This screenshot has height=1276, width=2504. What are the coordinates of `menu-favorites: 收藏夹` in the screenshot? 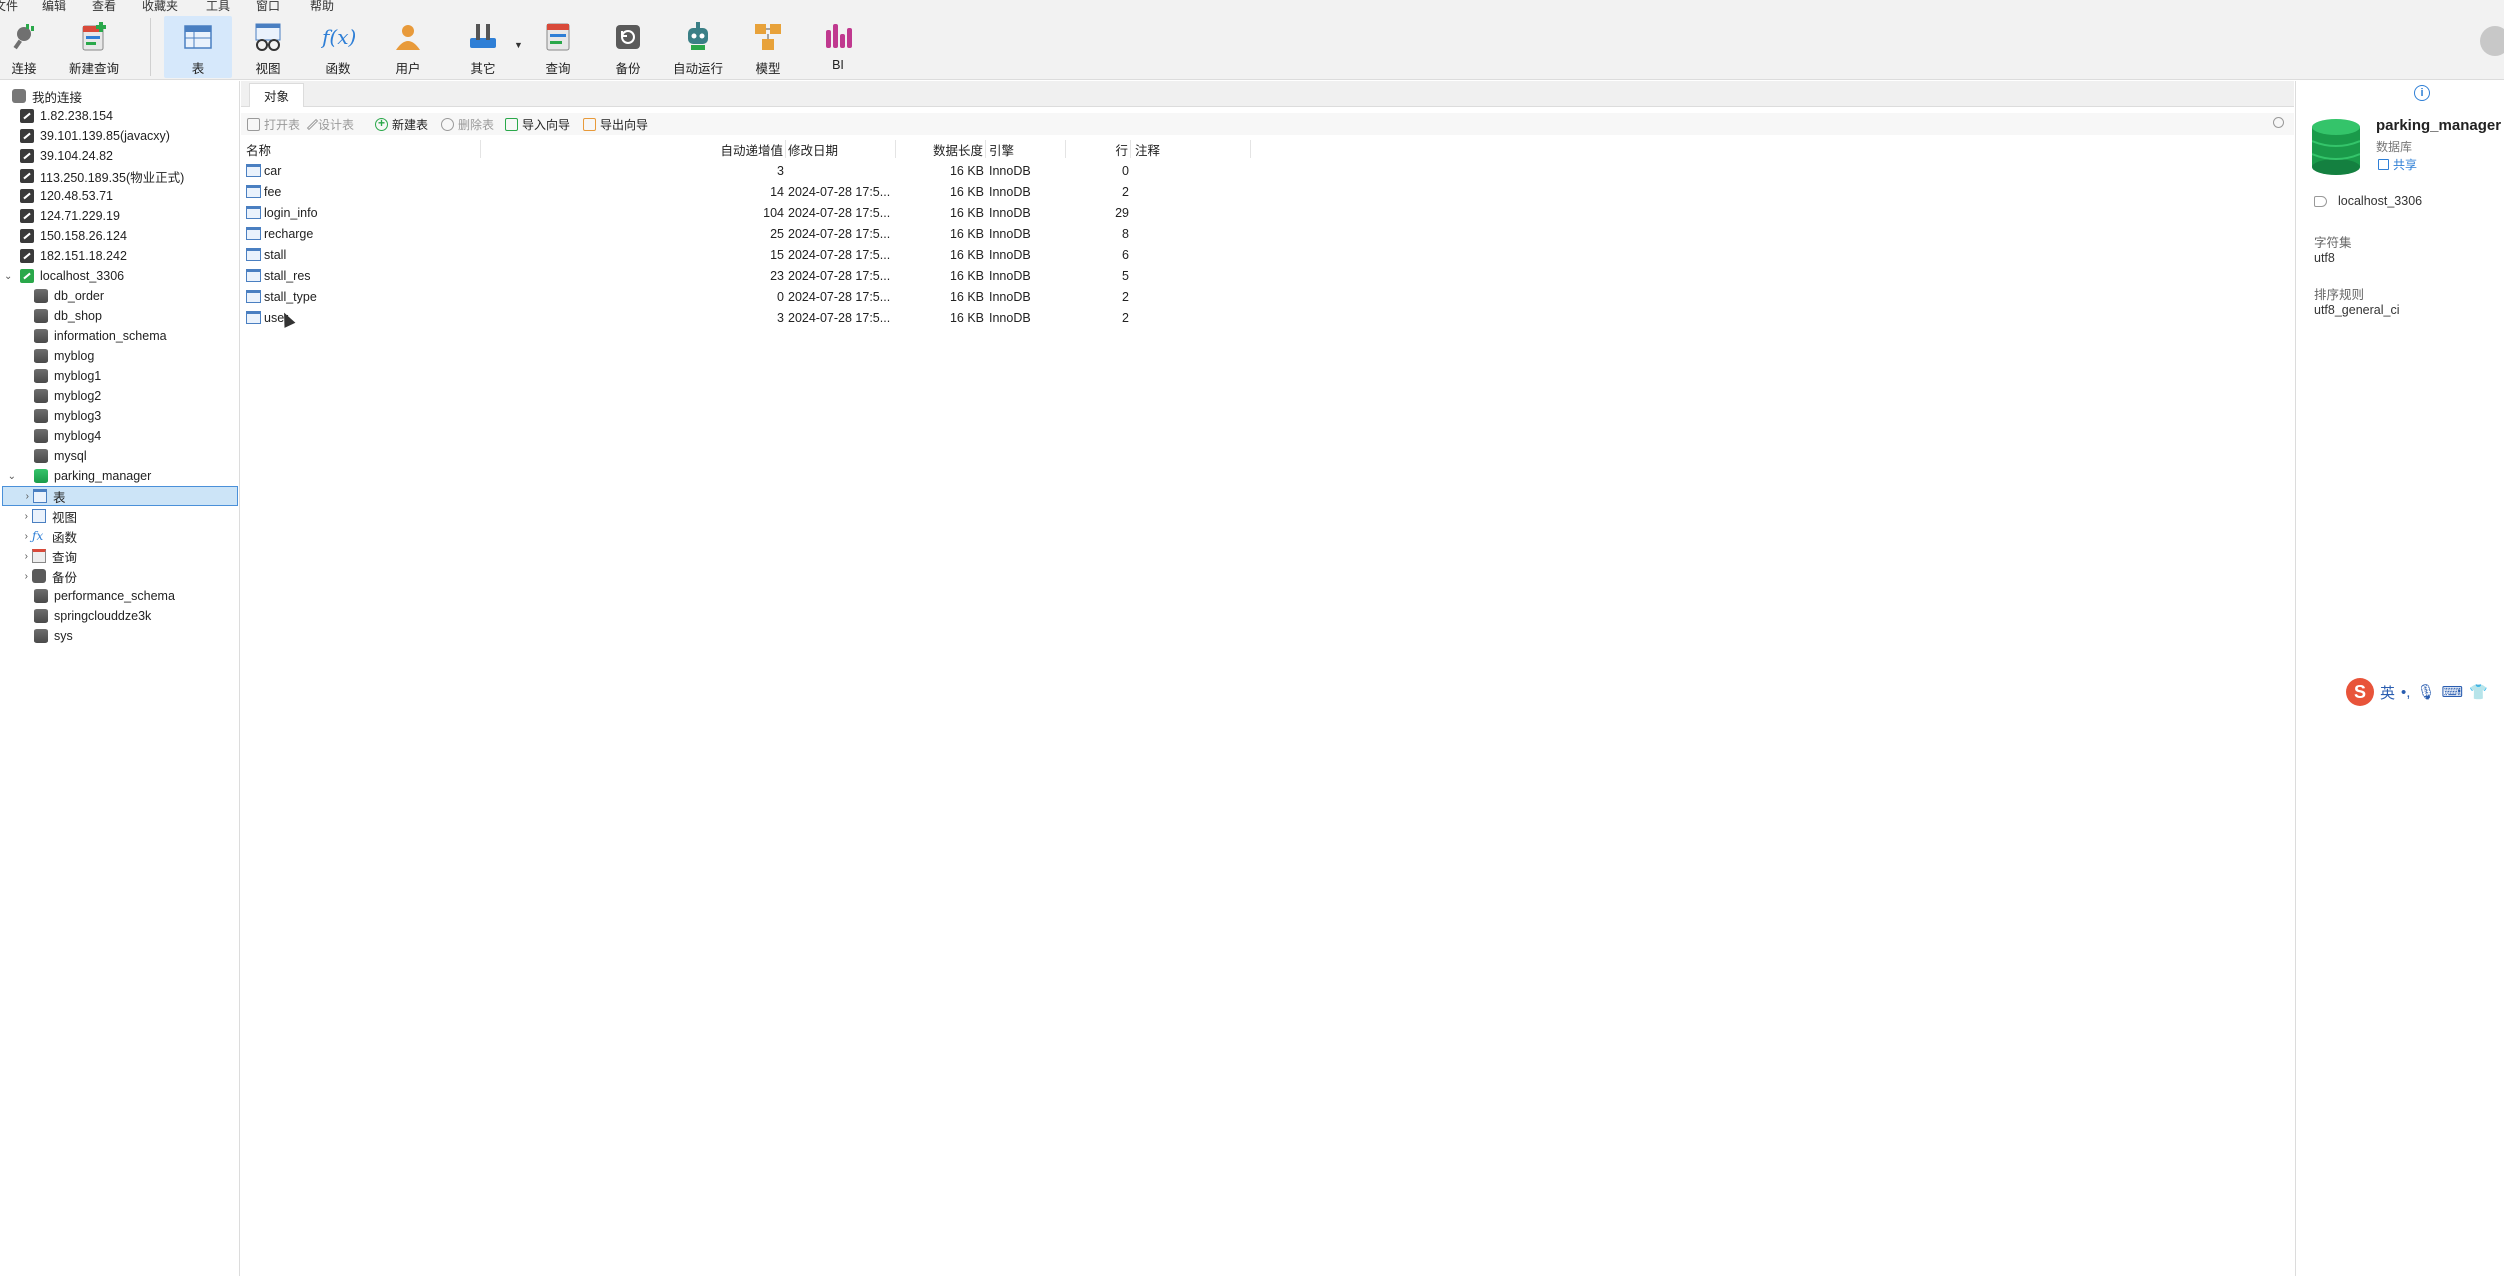 It's located at (160, 6).